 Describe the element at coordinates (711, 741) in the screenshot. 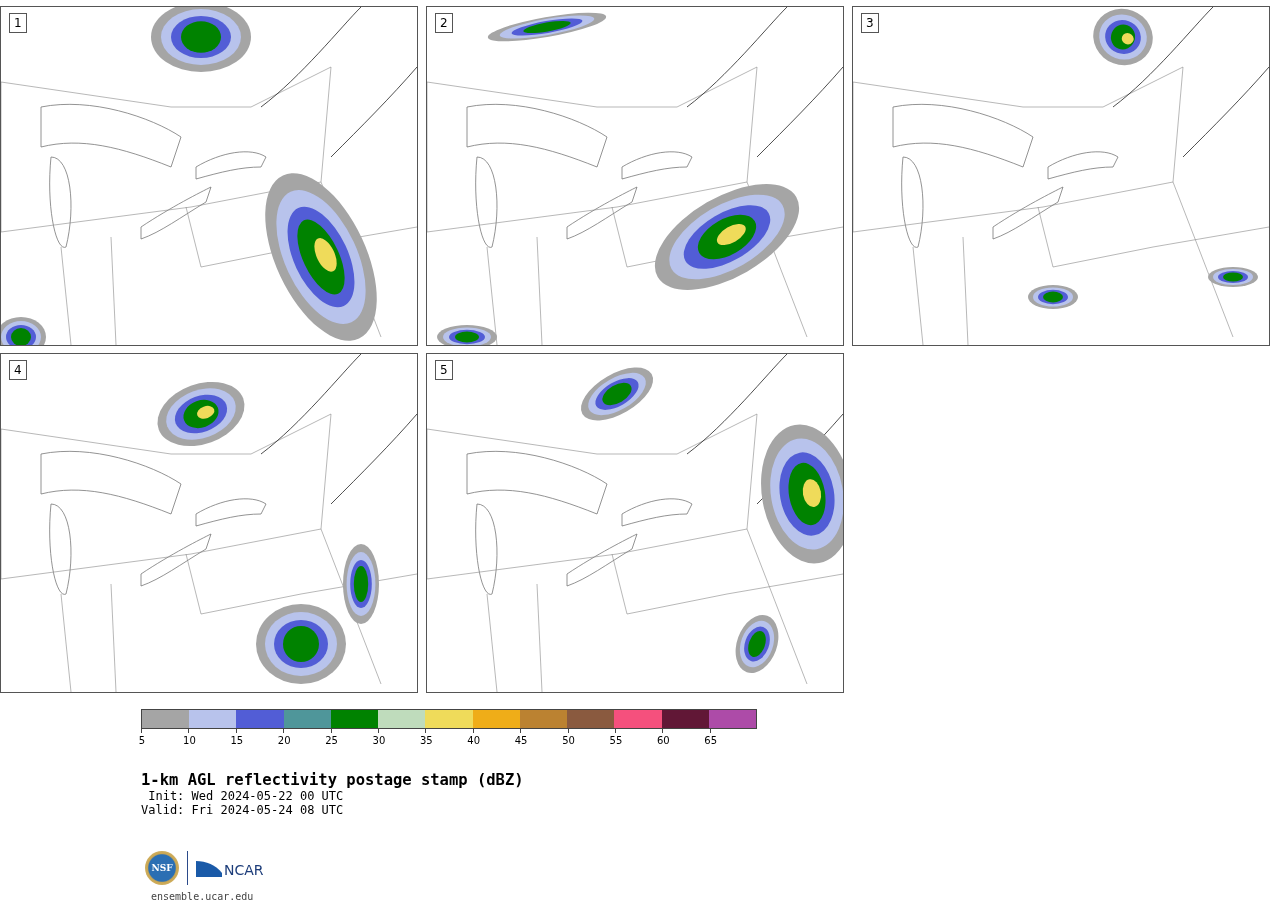

I see `tick-label: 65` at that location.